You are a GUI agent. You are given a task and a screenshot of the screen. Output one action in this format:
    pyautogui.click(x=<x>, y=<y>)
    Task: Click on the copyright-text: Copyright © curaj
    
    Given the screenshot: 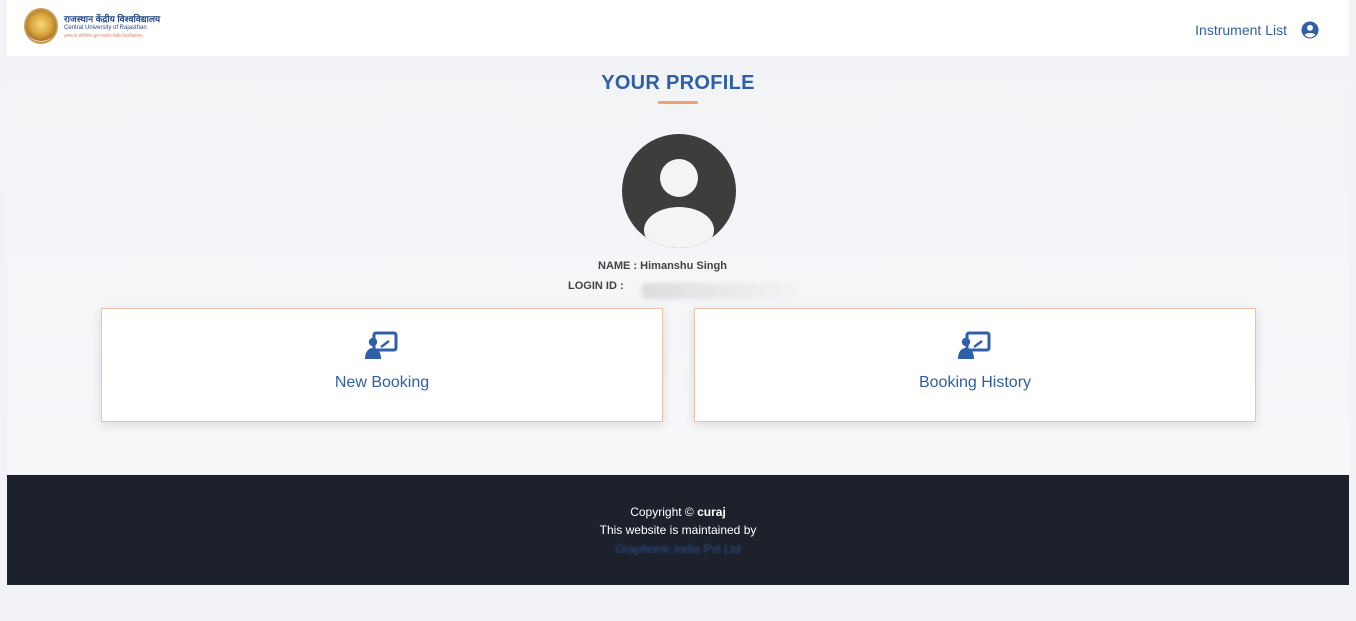 What is the action you would take?
    pyautogui.click(x=678, y=512)
    